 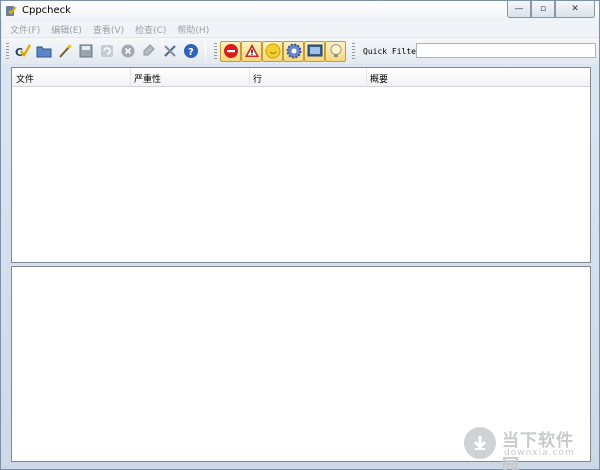 I want to click on settings-button, so click(x=169, y=51).